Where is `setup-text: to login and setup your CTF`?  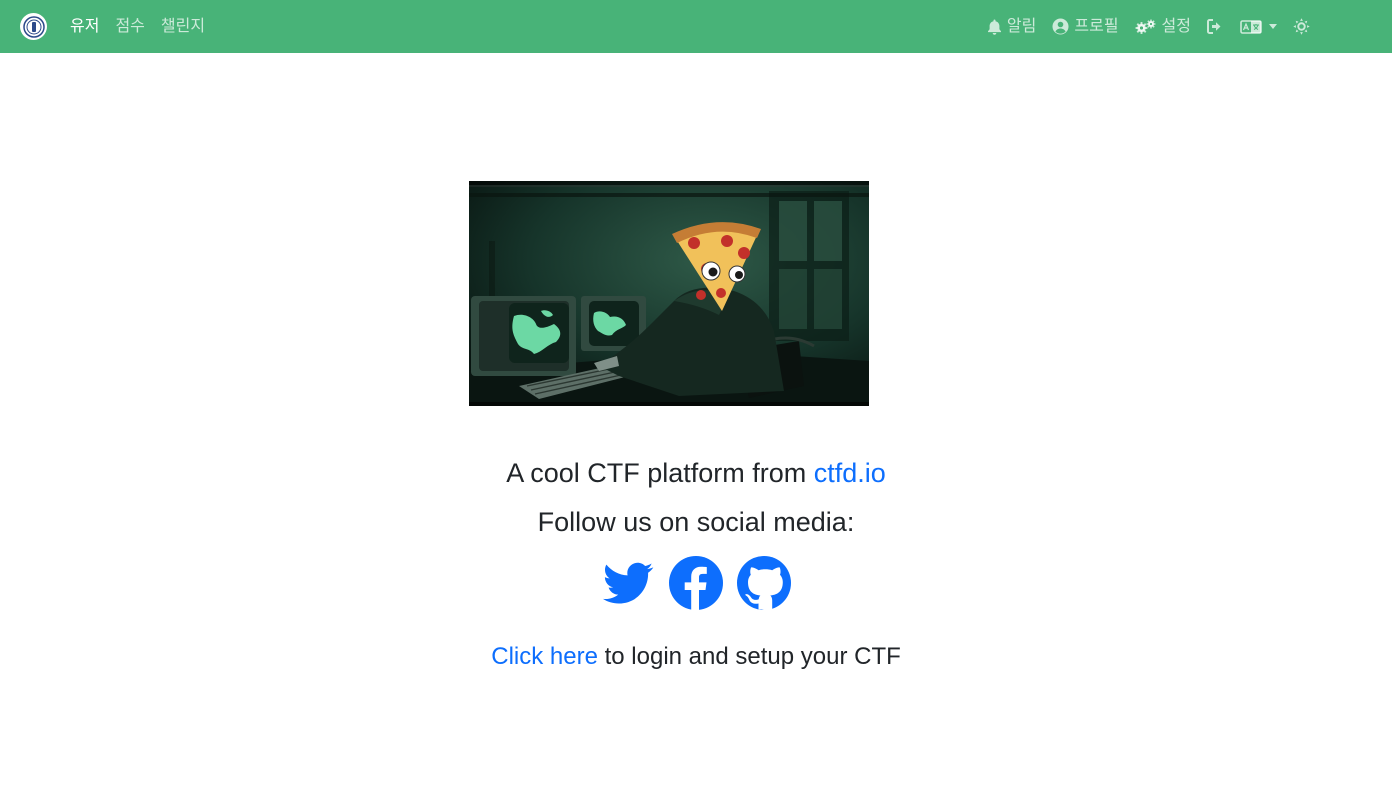
setup-text: to login and setup your CTF is located at coordinates (749, 656).